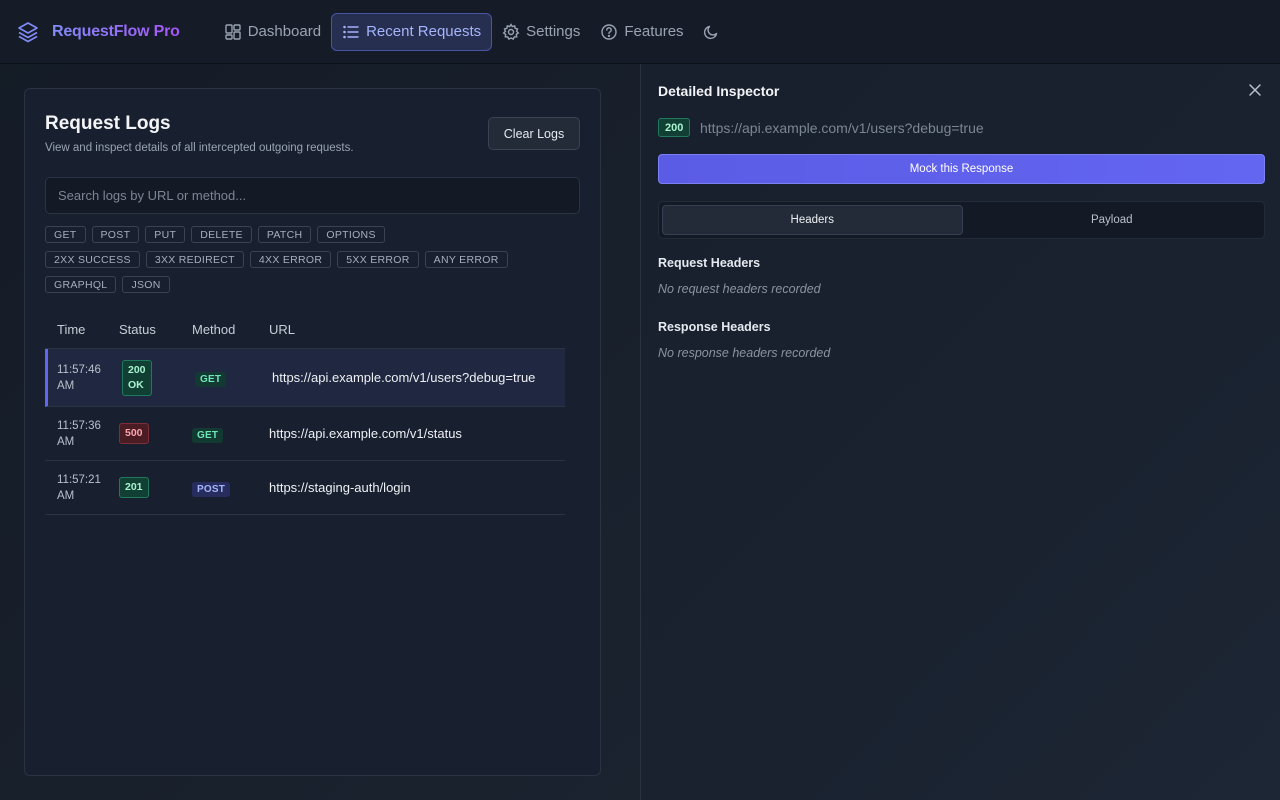 This screenshot has height=800, width=1280. I want to click on filter-chip-patch: PATCH, so click(284, 234).